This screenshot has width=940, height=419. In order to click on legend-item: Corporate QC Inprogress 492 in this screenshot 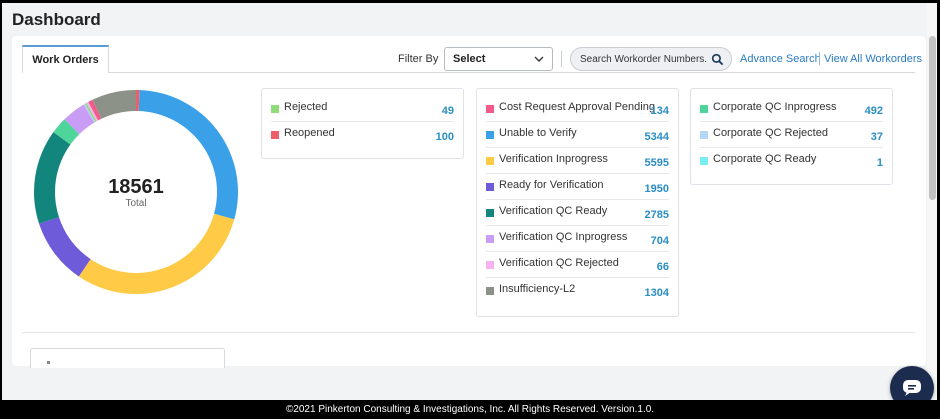, I will do `click(791, 109)`.